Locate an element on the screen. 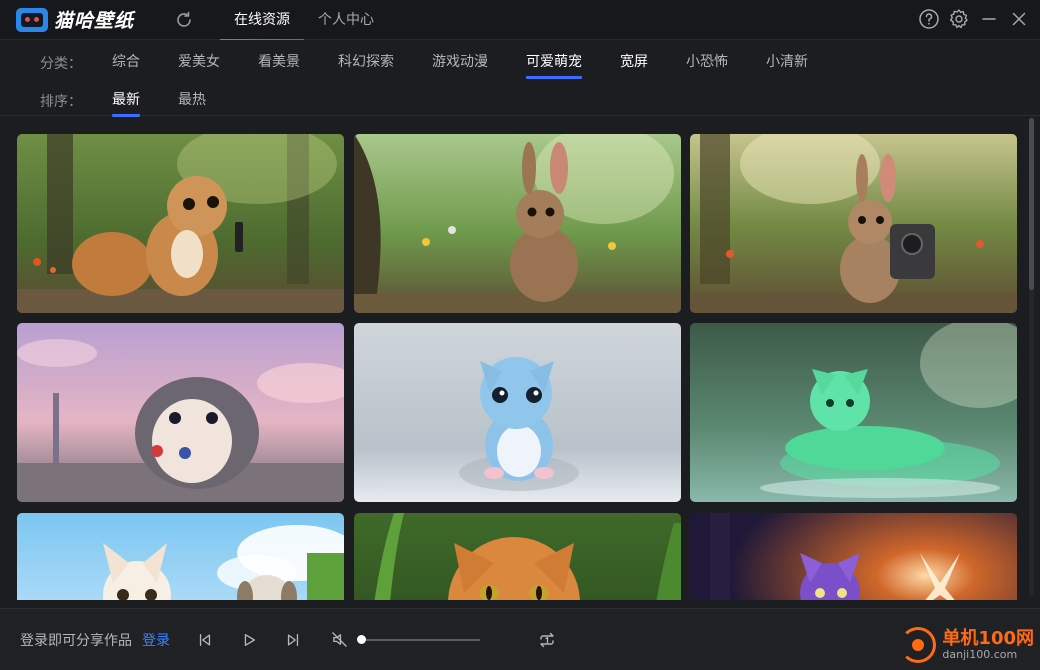 This screenshot has width=1040, height=670. scrollbar-thumb is located at coordinates (1031, 204).